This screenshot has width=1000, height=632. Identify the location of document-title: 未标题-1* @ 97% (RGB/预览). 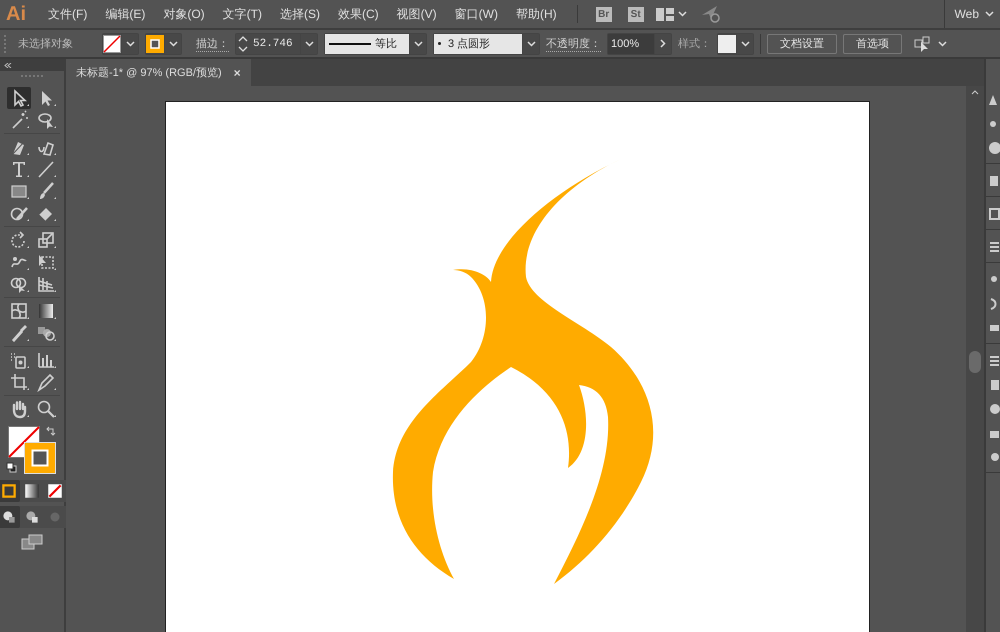
(149, 73).